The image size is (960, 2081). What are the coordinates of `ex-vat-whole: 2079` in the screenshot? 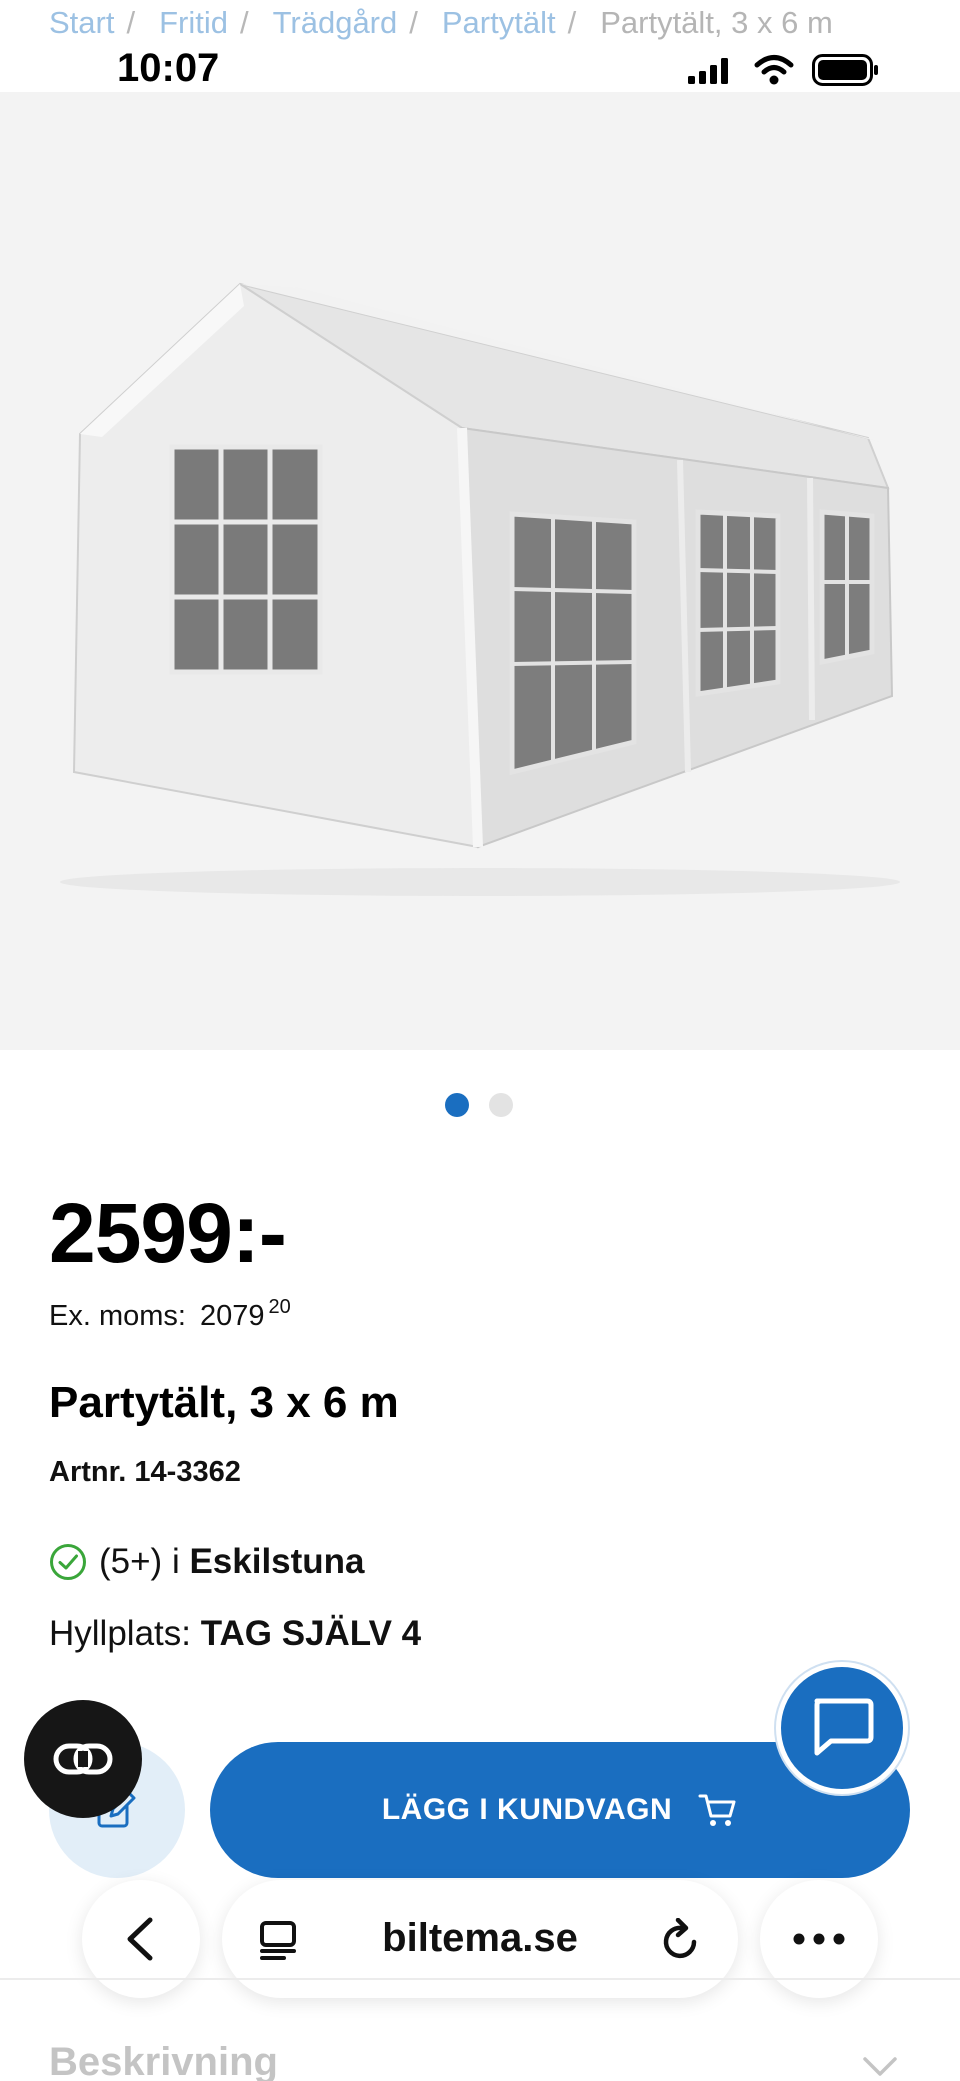 It's located at (232, 1316).